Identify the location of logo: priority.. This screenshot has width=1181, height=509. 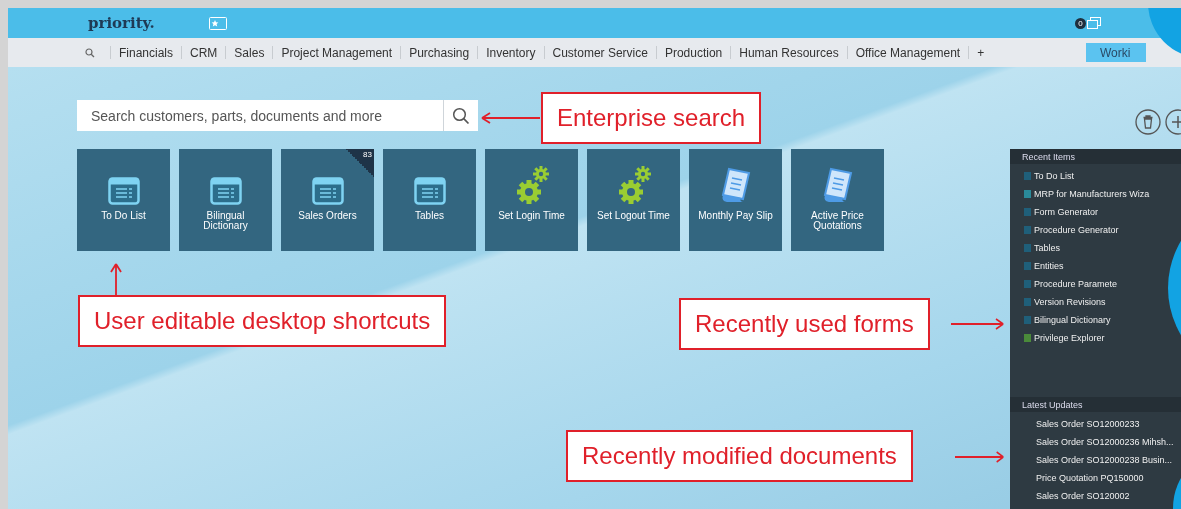
(121, 23).